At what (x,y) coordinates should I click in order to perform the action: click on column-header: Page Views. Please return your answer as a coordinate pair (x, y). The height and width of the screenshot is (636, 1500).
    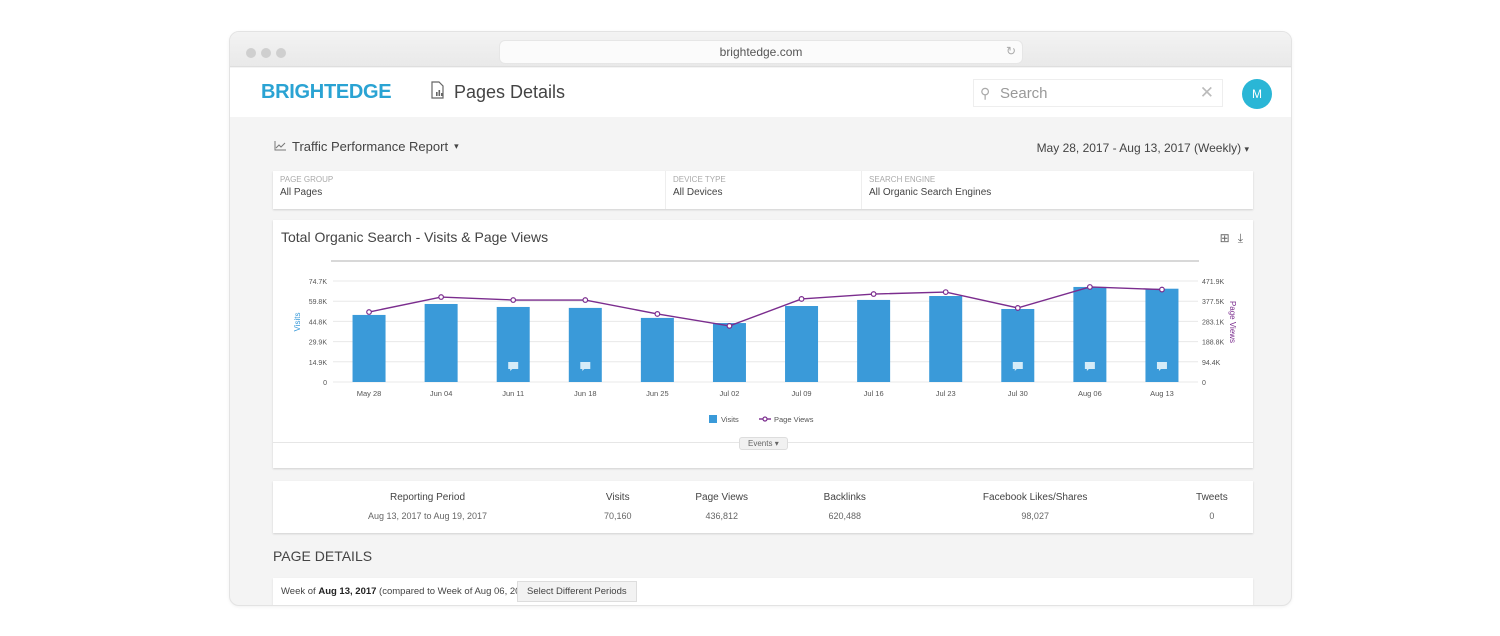
    Looking at the image, I should click on (722, 497).